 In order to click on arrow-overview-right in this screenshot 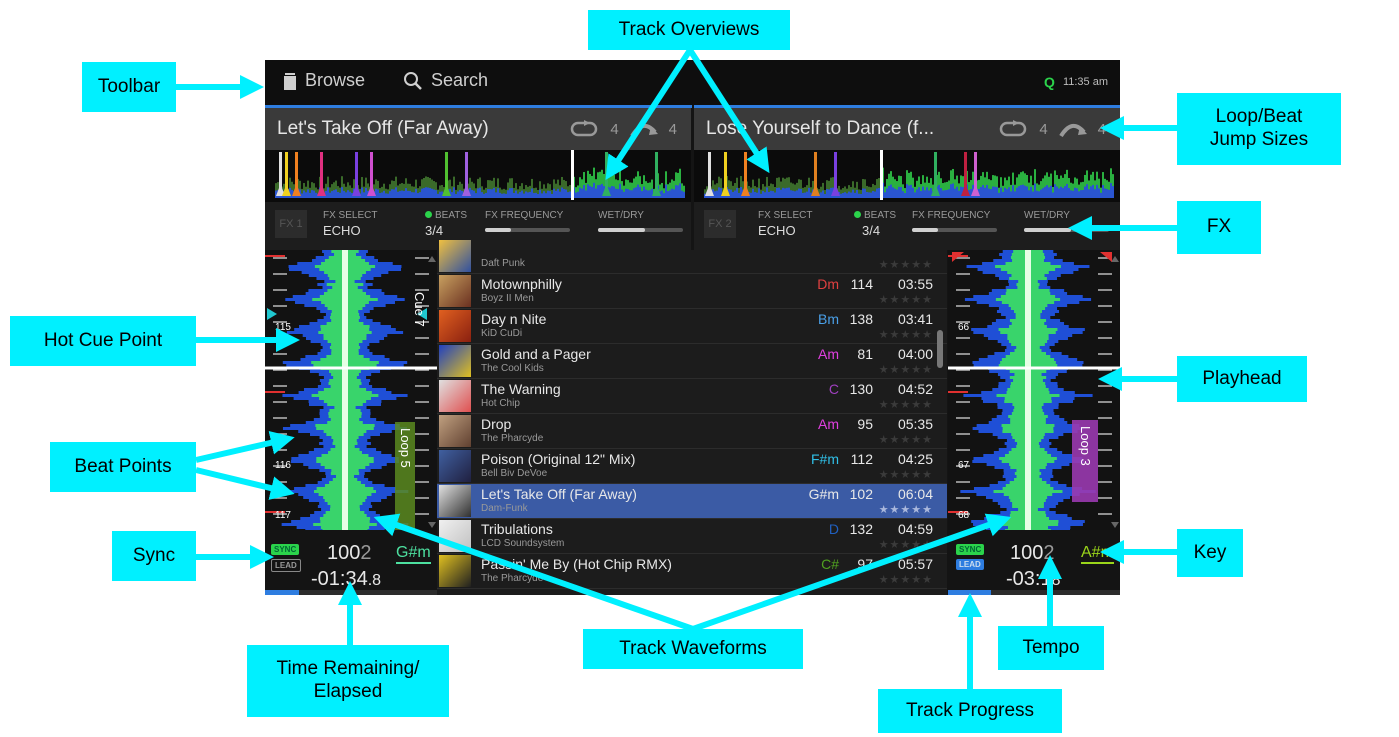, I will do `click(728, 111)`.